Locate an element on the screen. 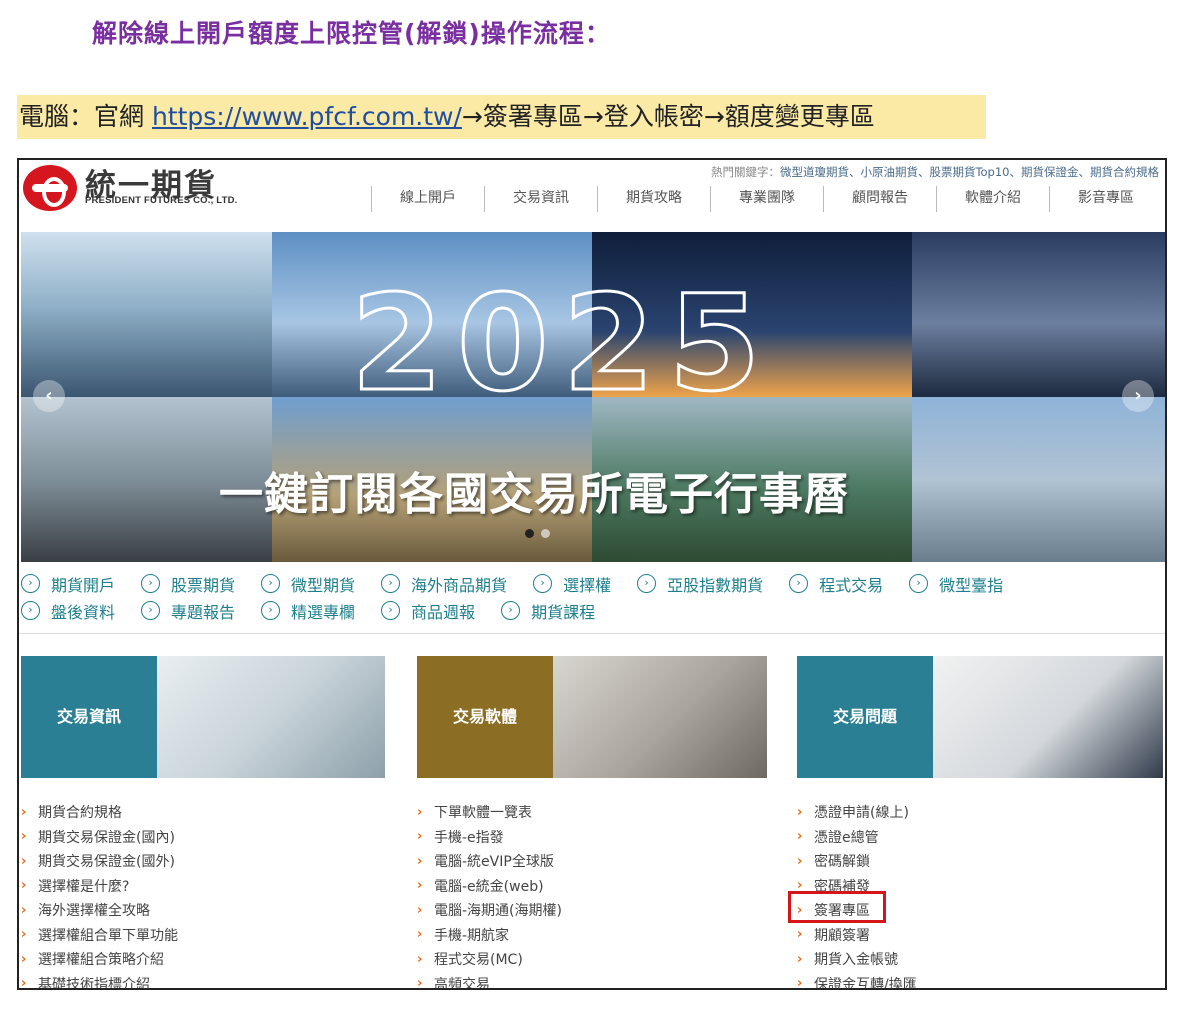 This screenshot has width=1179, height=1024. quick-link-label: 專題報告 is located at coordinates (203, 612).